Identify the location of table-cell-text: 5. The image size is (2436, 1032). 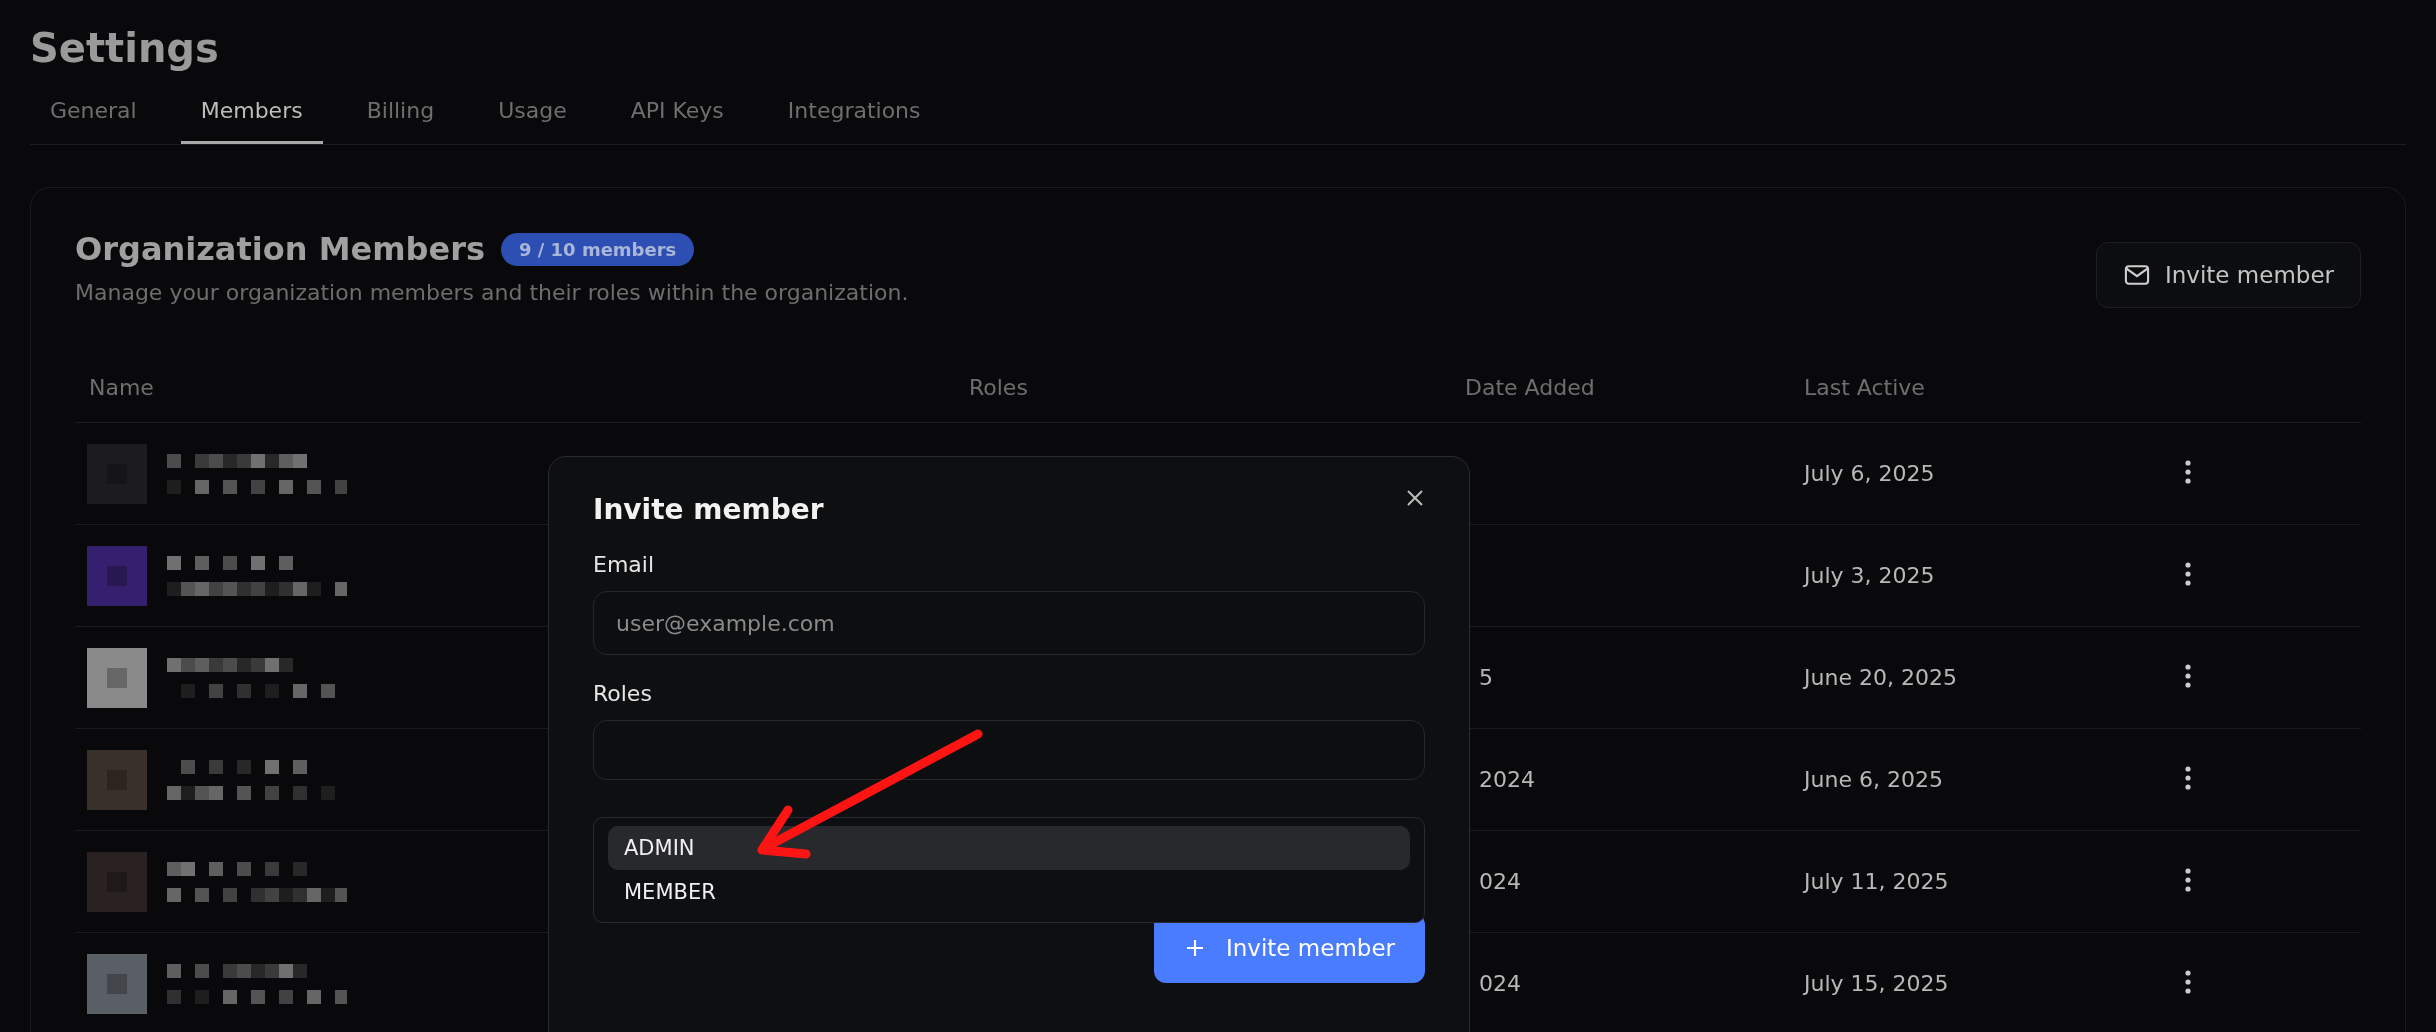
(1485, 677).